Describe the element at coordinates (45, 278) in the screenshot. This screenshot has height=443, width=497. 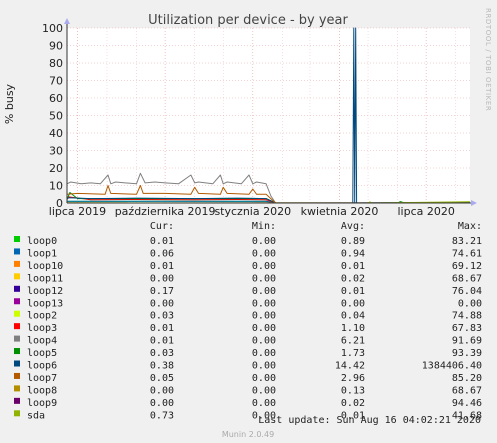
I see `legend-name: loop11` at that location.